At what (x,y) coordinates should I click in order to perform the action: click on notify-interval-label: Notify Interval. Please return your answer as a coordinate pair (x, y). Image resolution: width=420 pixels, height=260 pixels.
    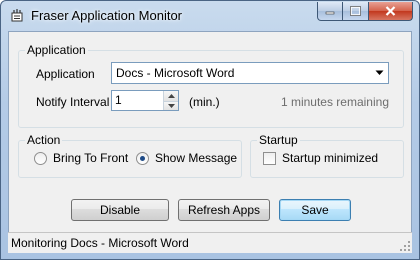
    Looking at the image, I should click on (73, 102).